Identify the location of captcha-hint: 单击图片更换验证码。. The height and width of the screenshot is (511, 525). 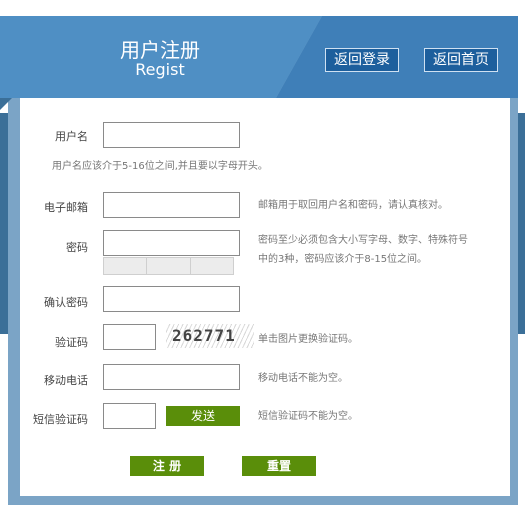
(308, 339).